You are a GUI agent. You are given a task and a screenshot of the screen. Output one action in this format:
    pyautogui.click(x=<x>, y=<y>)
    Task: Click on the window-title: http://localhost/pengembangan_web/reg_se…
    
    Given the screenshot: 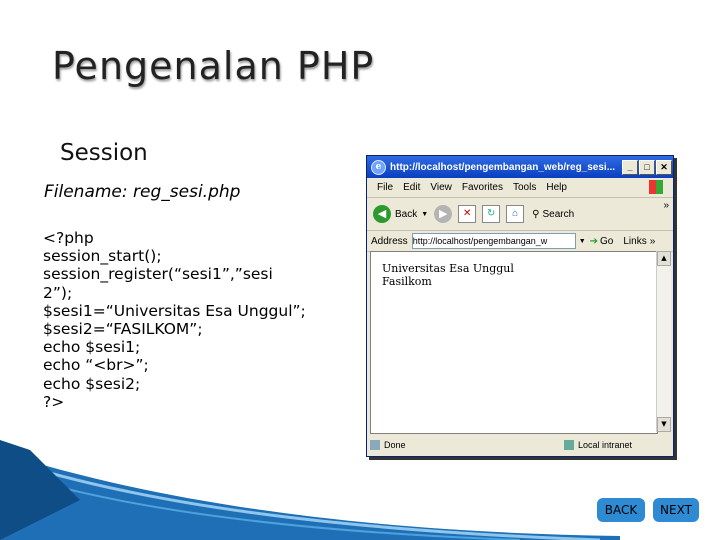 What is the action you would take?
    pyautogui.click(x=503, y=167)
    